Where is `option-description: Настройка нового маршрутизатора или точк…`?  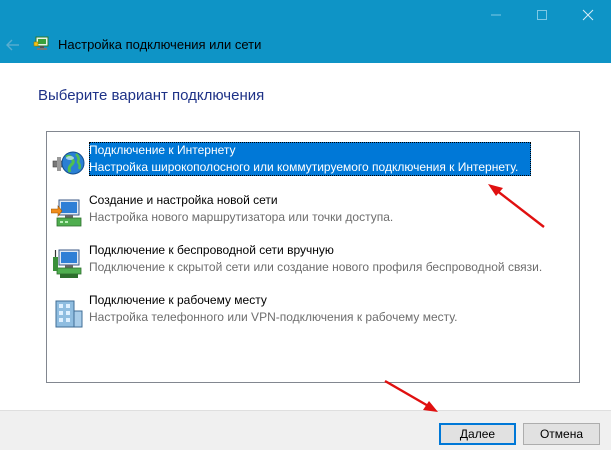 option-description: Настройка нового маршрутизатора или точк… is located at coordinates (241, 217).